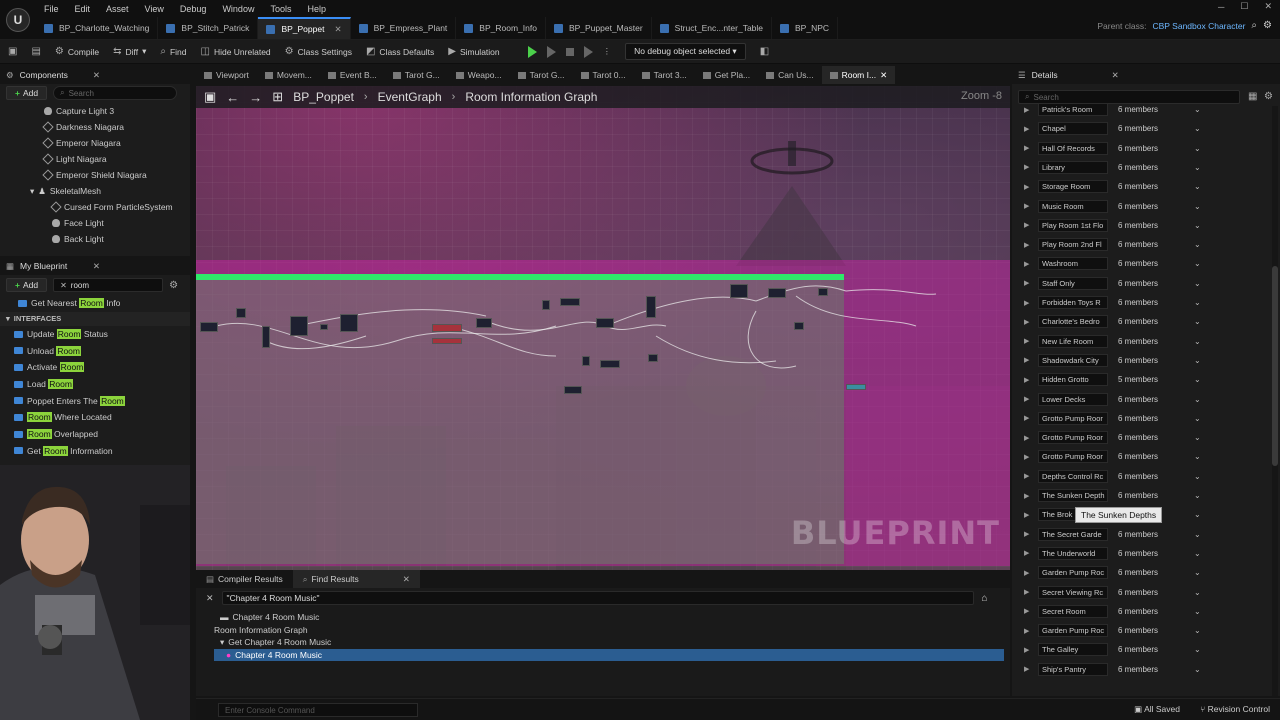 This screenshot has width=1280, height=720. I want to click on find-result-item: ▾ Get Chapter 4 Room Music, so click(612, 642).